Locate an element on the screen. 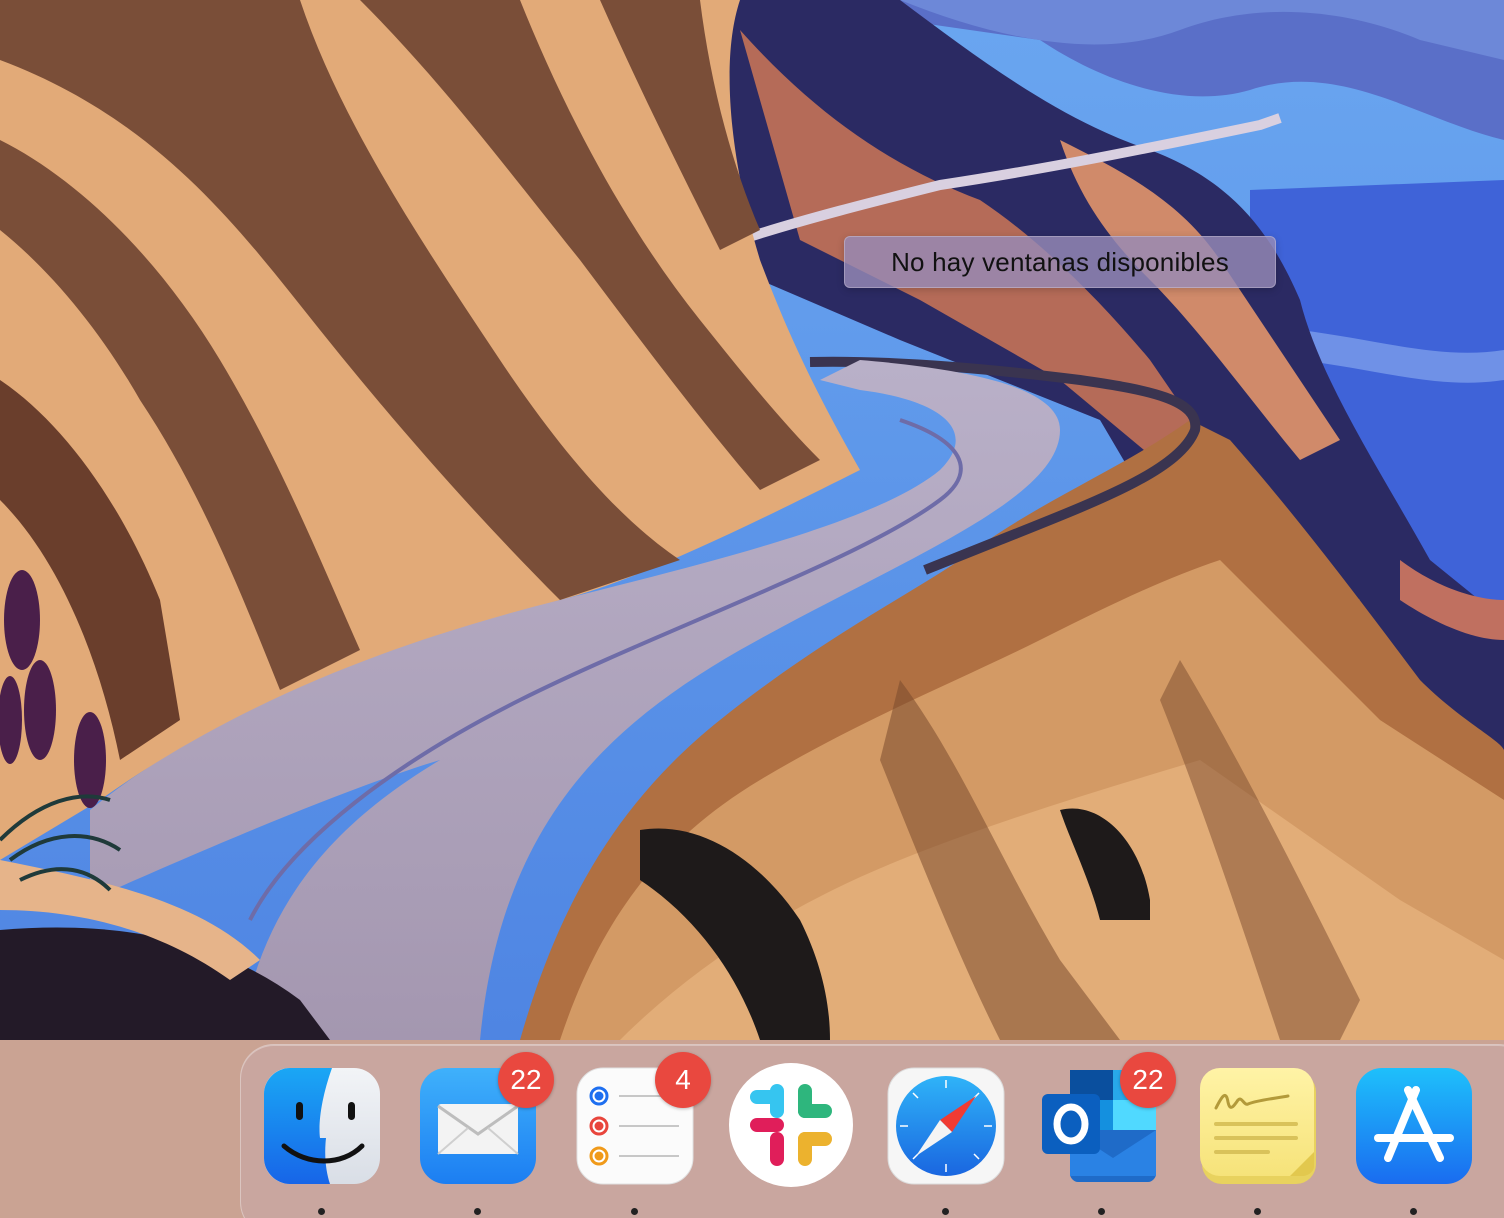 The height and width of the screenshot is (1218, 1504). app-store-icon is located at coordinates (1414, 1126).